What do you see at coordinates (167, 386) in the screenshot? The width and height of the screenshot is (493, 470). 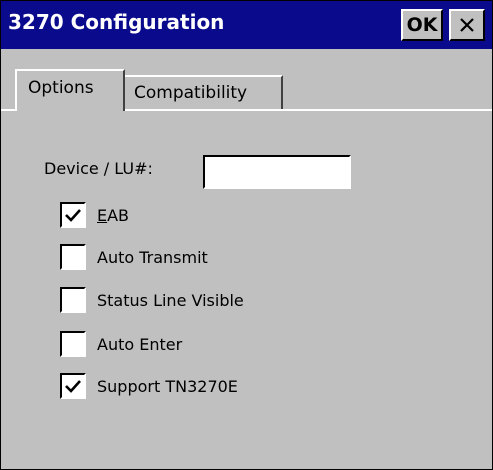 I see `checkbox-support-tn3270e-label: Support TN3270E` at bounding box center [167, 386].